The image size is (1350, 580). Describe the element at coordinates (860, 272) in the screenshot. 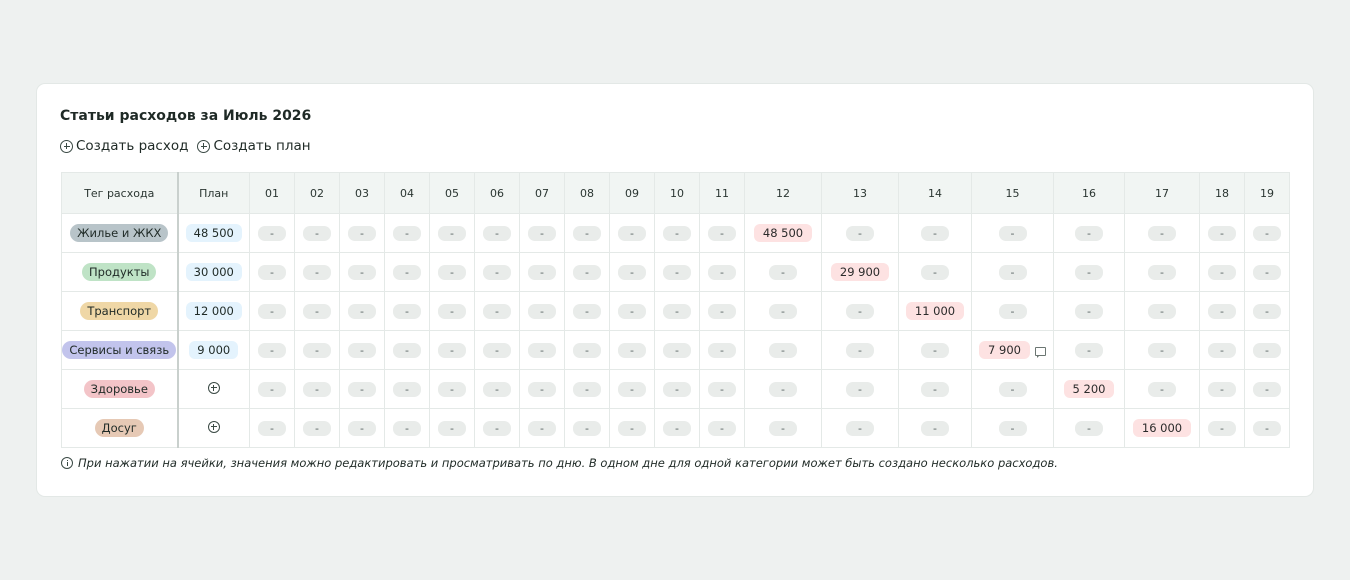

I see `day-cell: 29 900` at that location.